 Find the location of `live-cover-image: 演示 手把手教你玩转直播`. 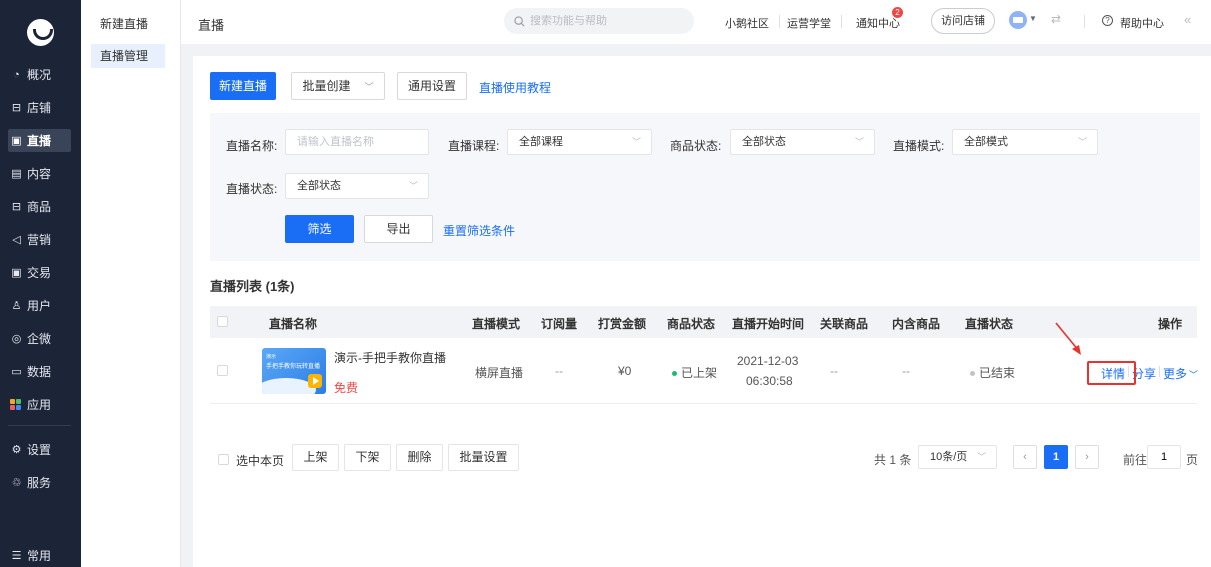

live-cover-image: 演示 手把手教你玩转直播 is located at coordinates (294, 371).